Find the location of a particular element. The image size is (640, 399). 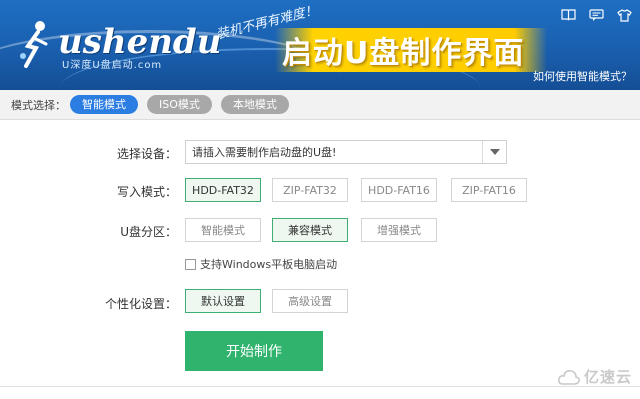

write-mode-hdd-fat32: HDD-FAT32 is located at coordinates (223, 190).